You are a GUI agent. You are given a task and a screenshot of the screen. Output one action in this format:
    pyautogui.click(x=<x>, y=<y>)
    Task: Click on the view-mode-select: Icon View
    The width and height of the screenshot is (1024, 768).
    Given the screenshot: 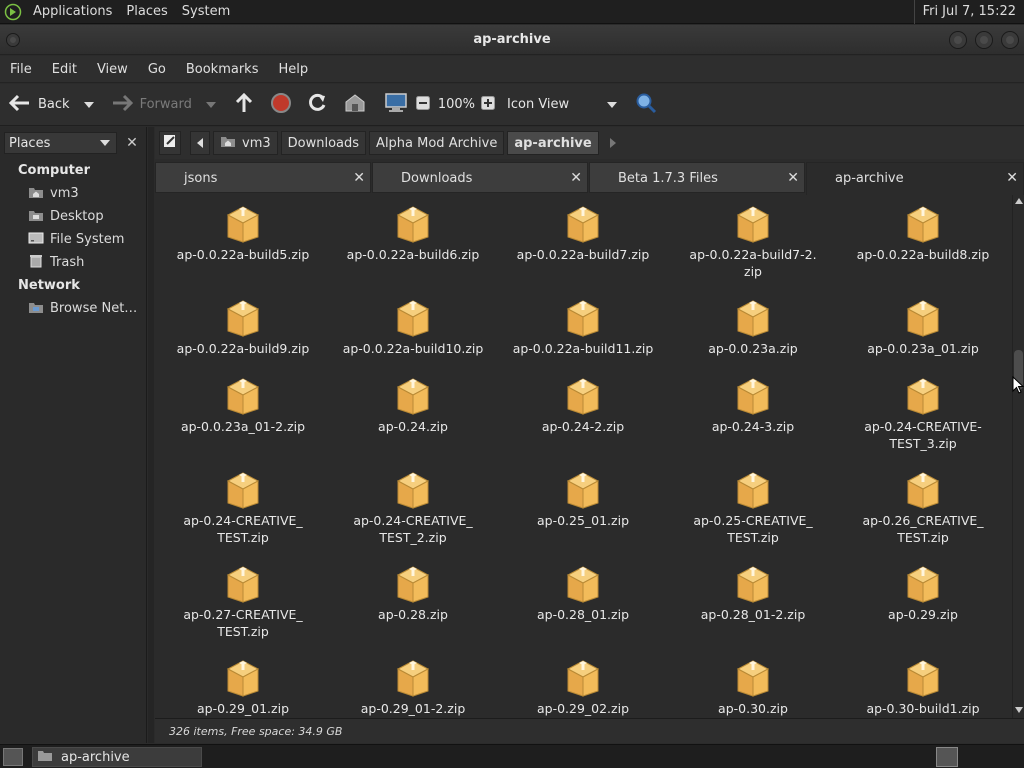 What is the action you would take?
    pyautogui.click(x=562, y=105)
    